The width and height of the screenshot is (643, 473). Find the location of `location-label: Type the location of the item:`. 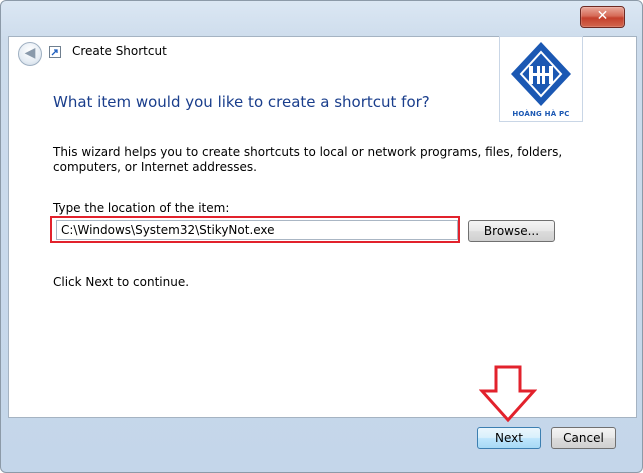

location-label: Type the location of the item: is located at coordinates (141, 208).